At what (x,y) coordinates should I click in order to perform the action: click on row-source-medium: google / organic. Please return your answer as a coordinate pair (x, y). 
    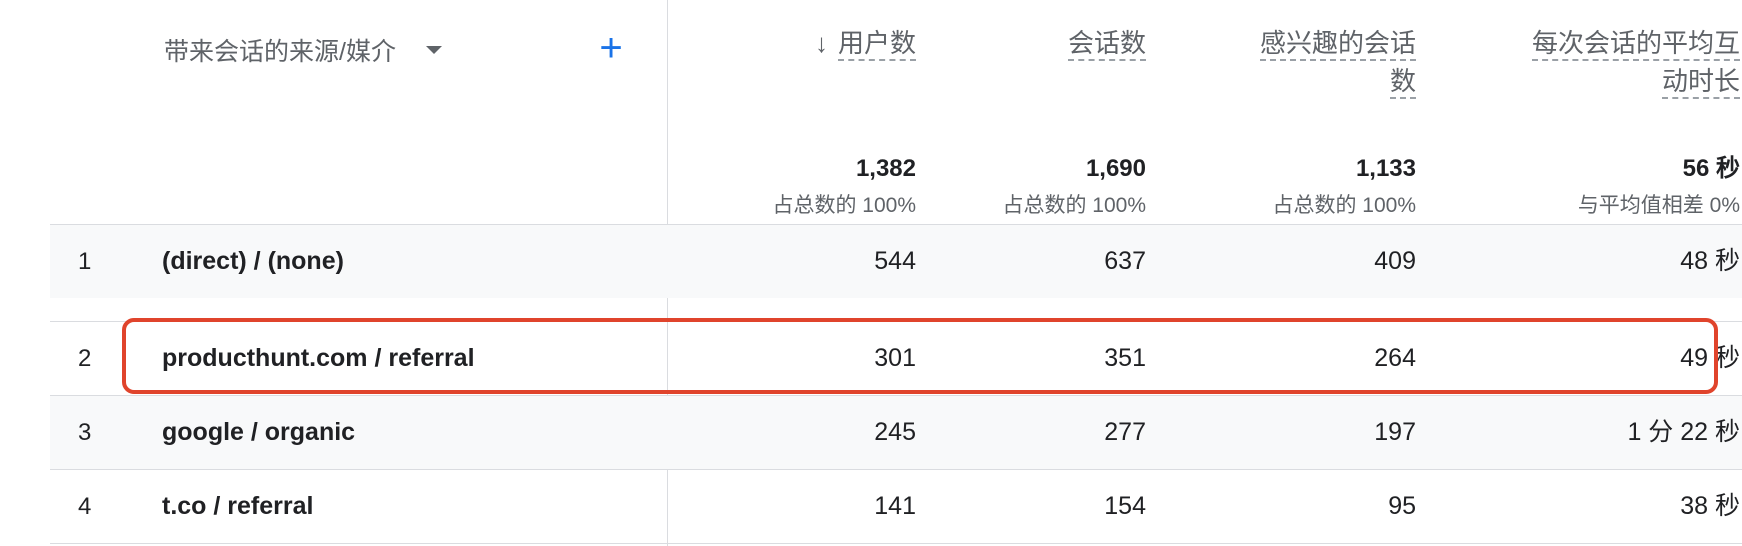
    Looking at the image, I should click on (259, 432).